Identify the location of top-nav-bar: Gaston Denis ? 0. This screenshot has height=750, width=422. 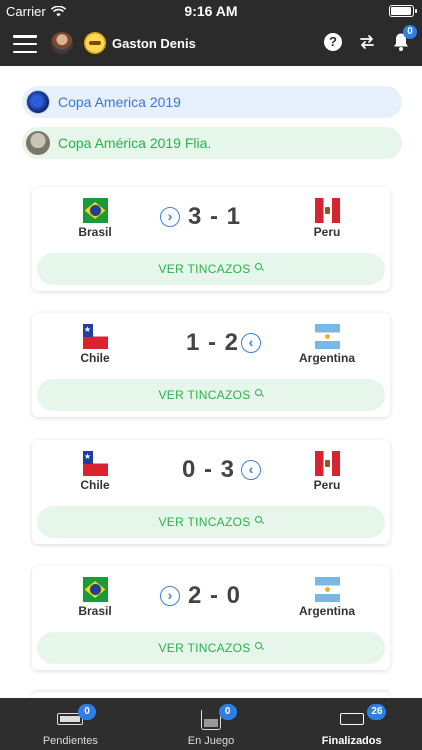
(211, 44).